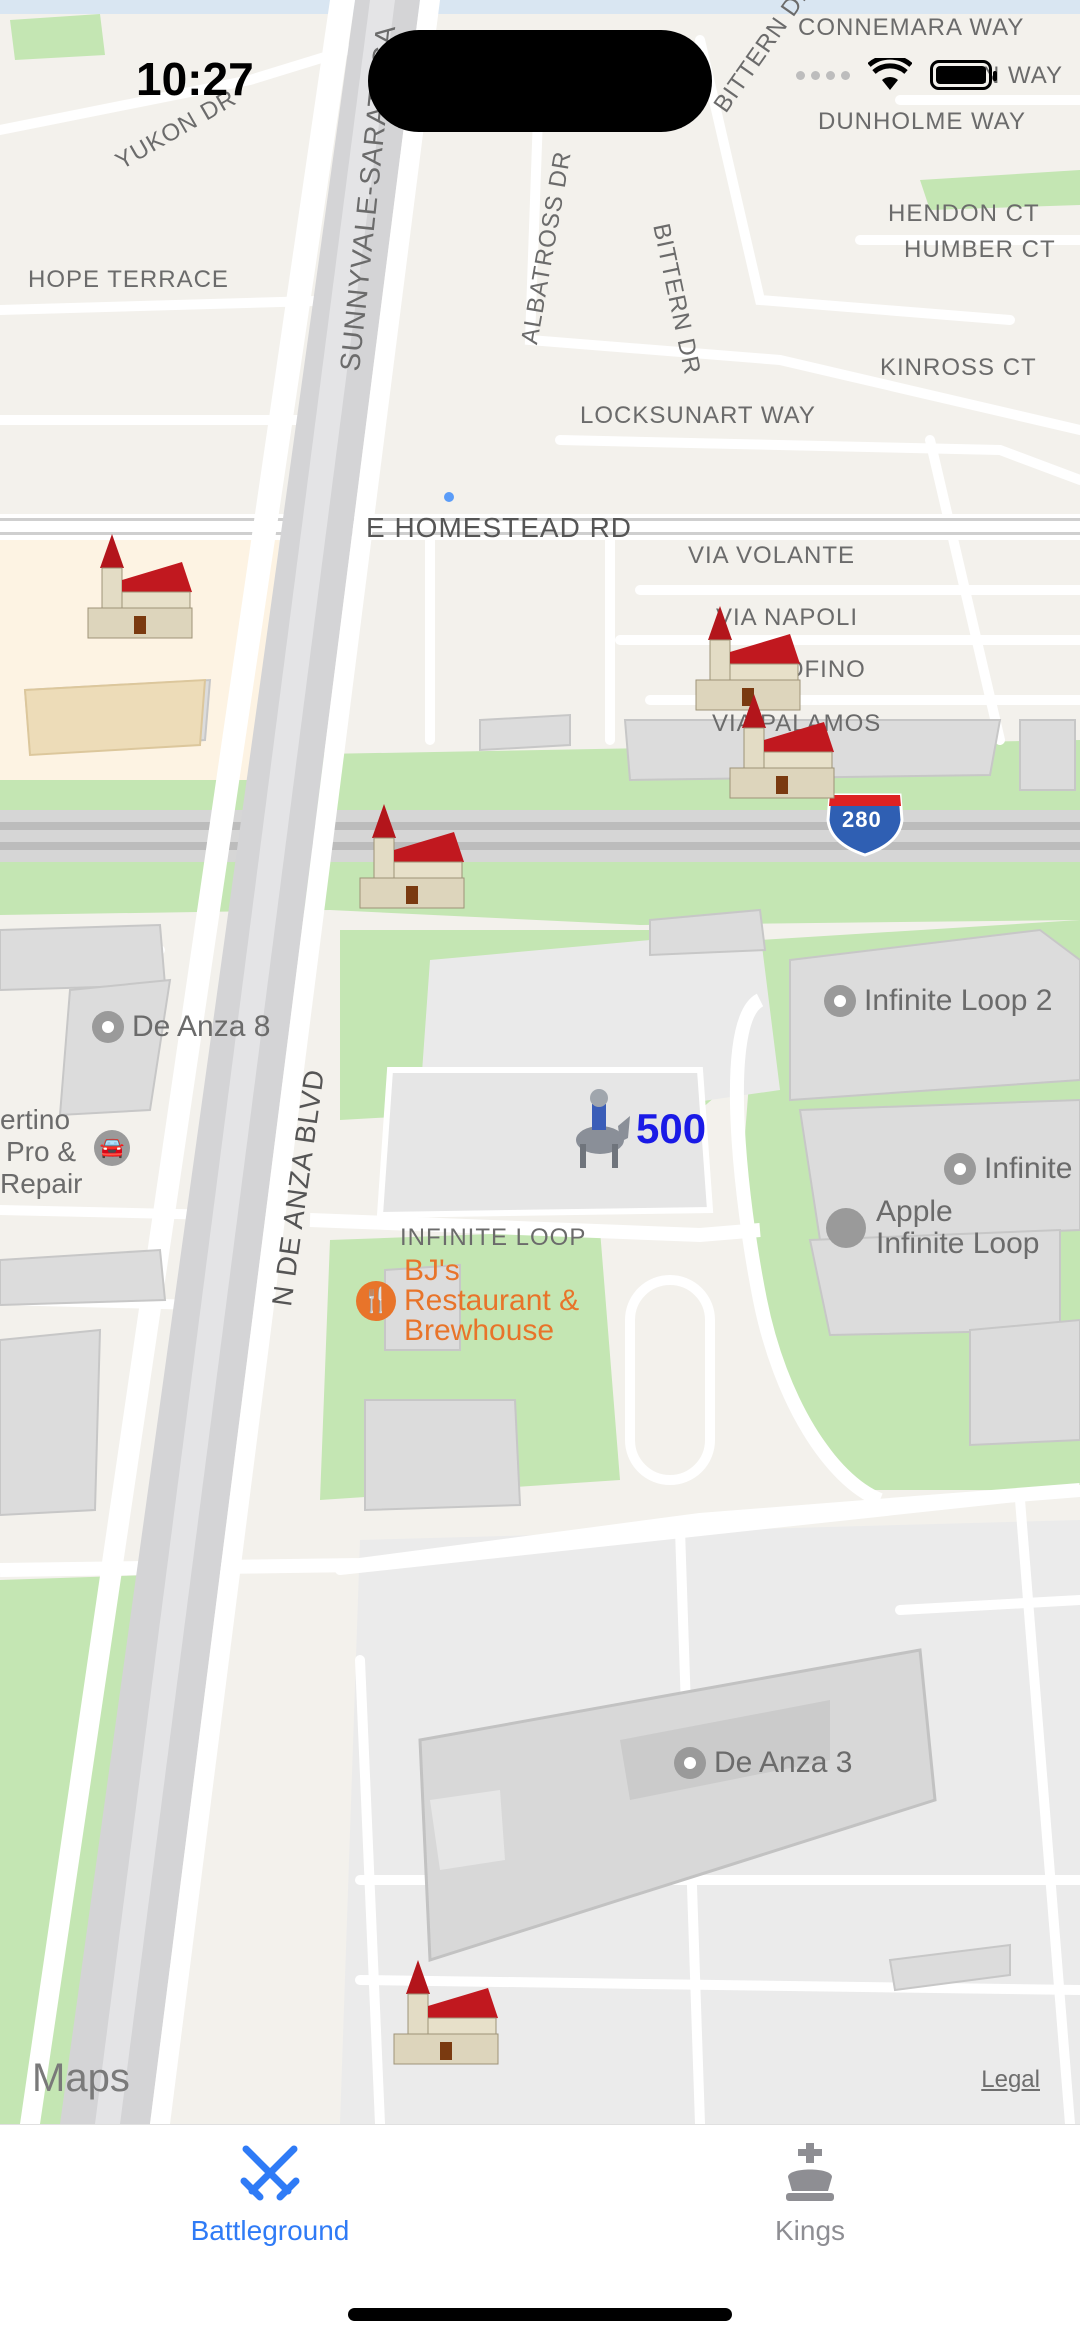 This screenshot has width=1080, height=2341. I want to click on car-icon: 🚘, so click(112, 1148).